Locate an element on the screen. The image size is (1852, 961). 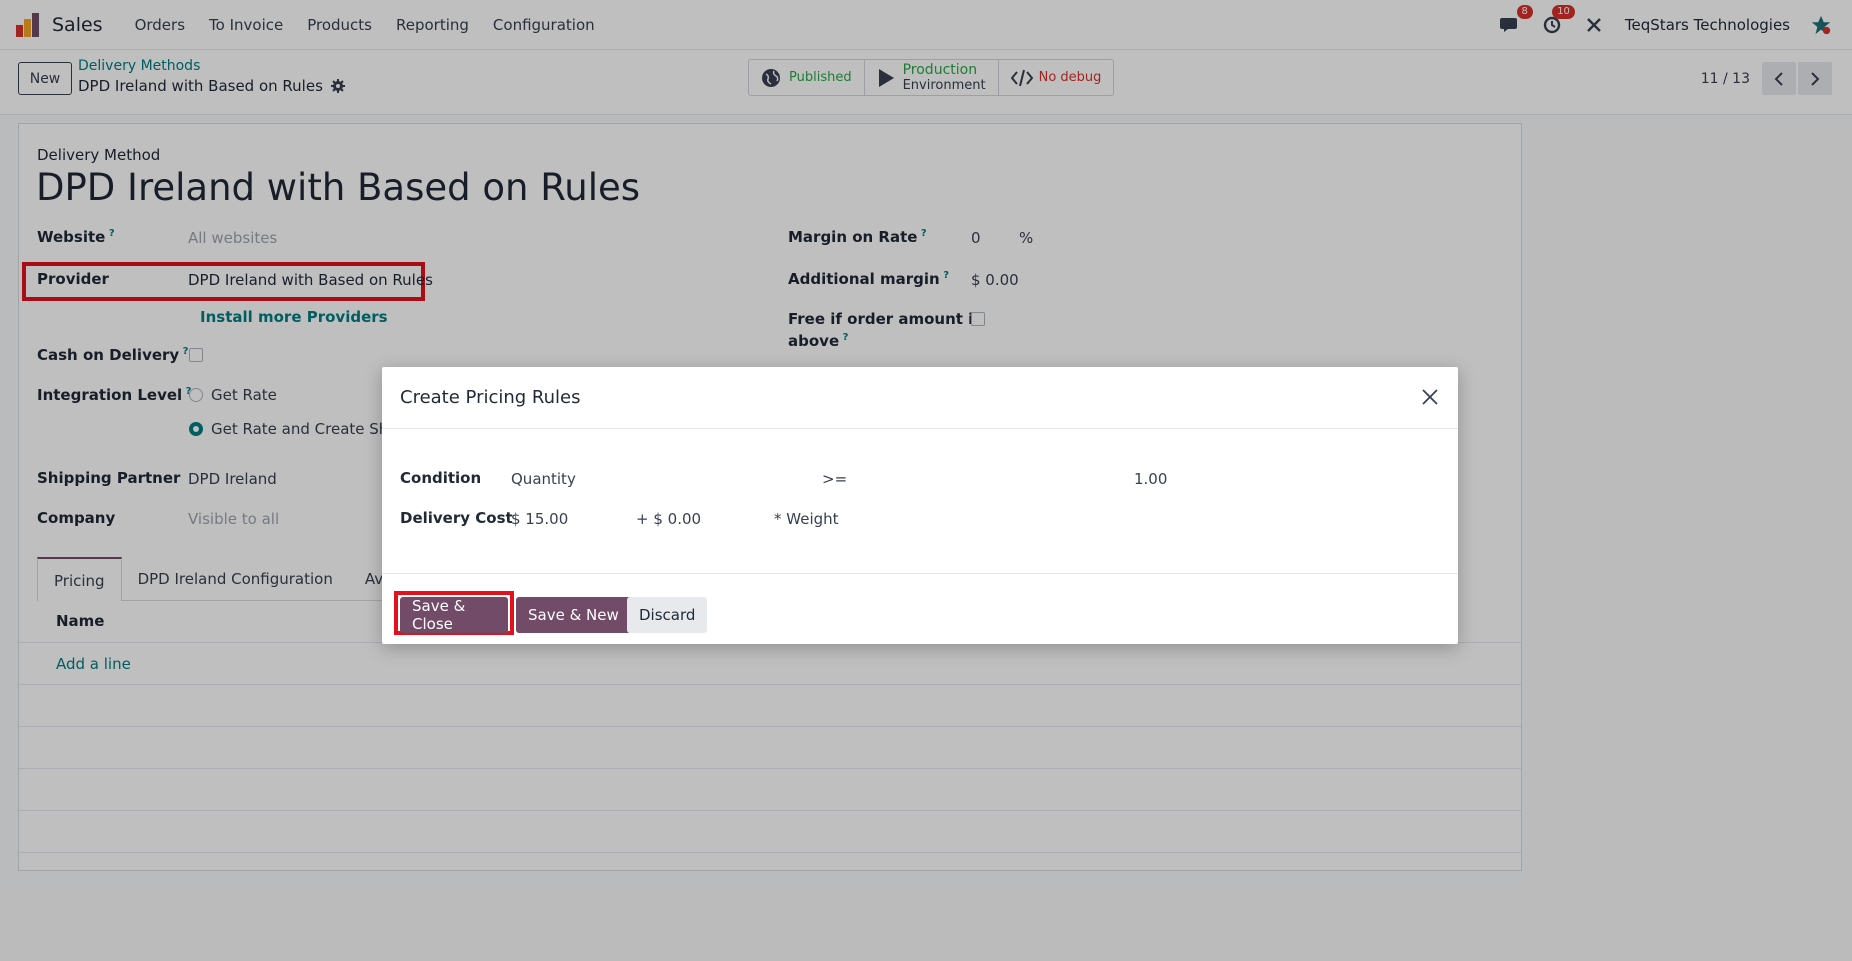
condition-label: Condition is located at coordinates (441, 478).